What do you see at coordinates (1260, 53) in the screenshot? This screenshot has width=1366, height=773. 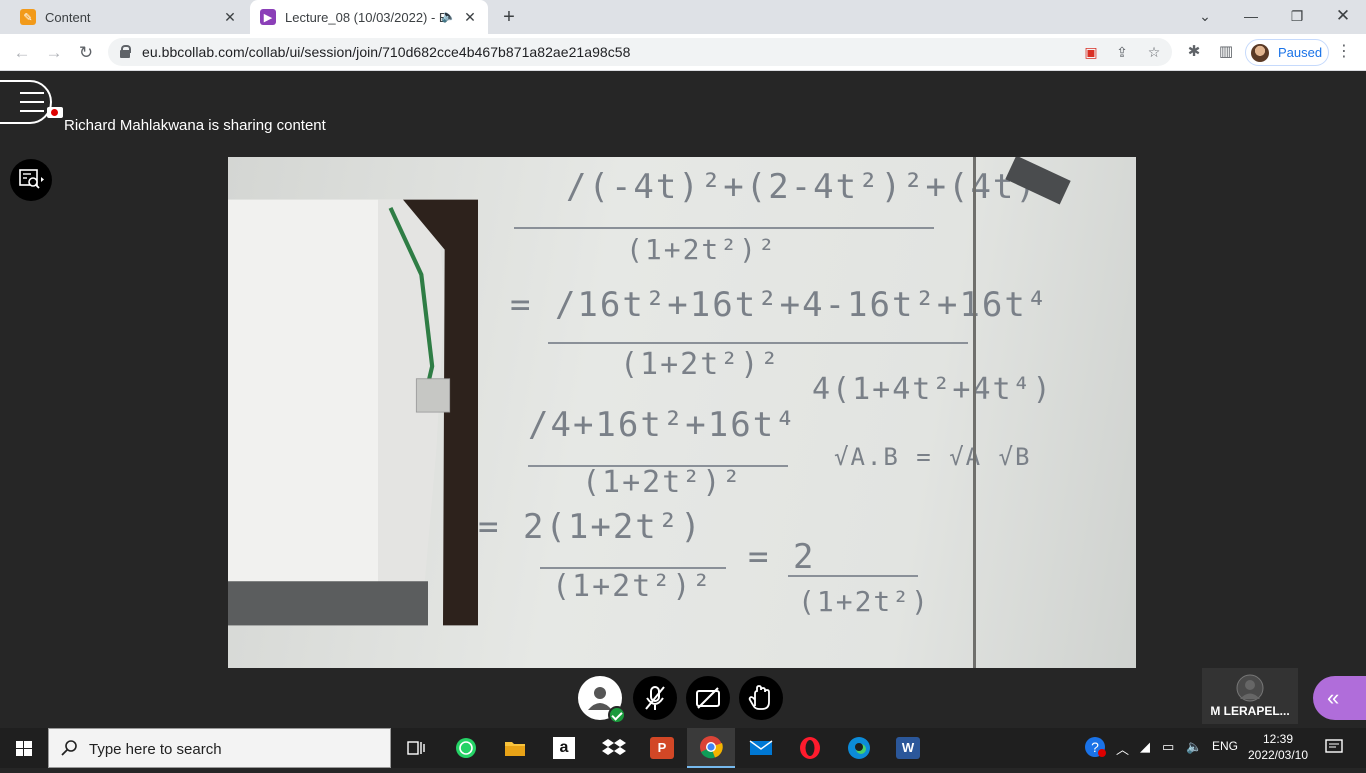 I see `avatar` at bounding box center [1260, 53].